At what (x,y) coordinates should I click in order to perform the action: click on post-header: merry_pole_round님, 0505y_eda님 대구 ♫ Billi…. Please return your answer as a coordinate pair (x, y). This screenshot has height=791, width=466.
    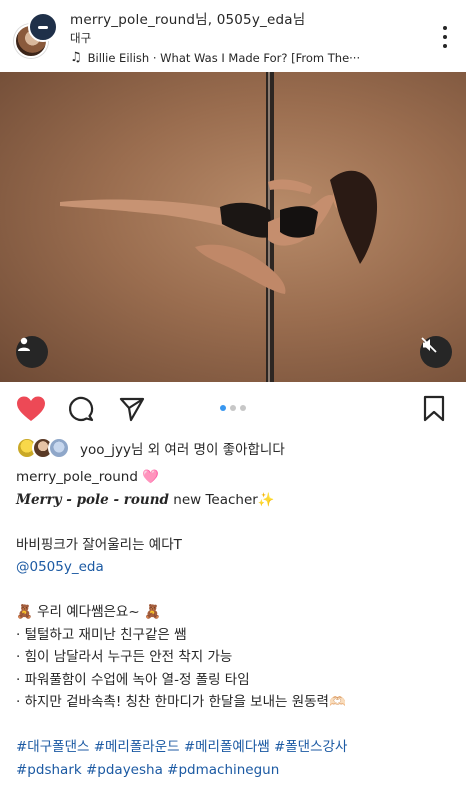
    Looking at the image, I should click on (233, 36).